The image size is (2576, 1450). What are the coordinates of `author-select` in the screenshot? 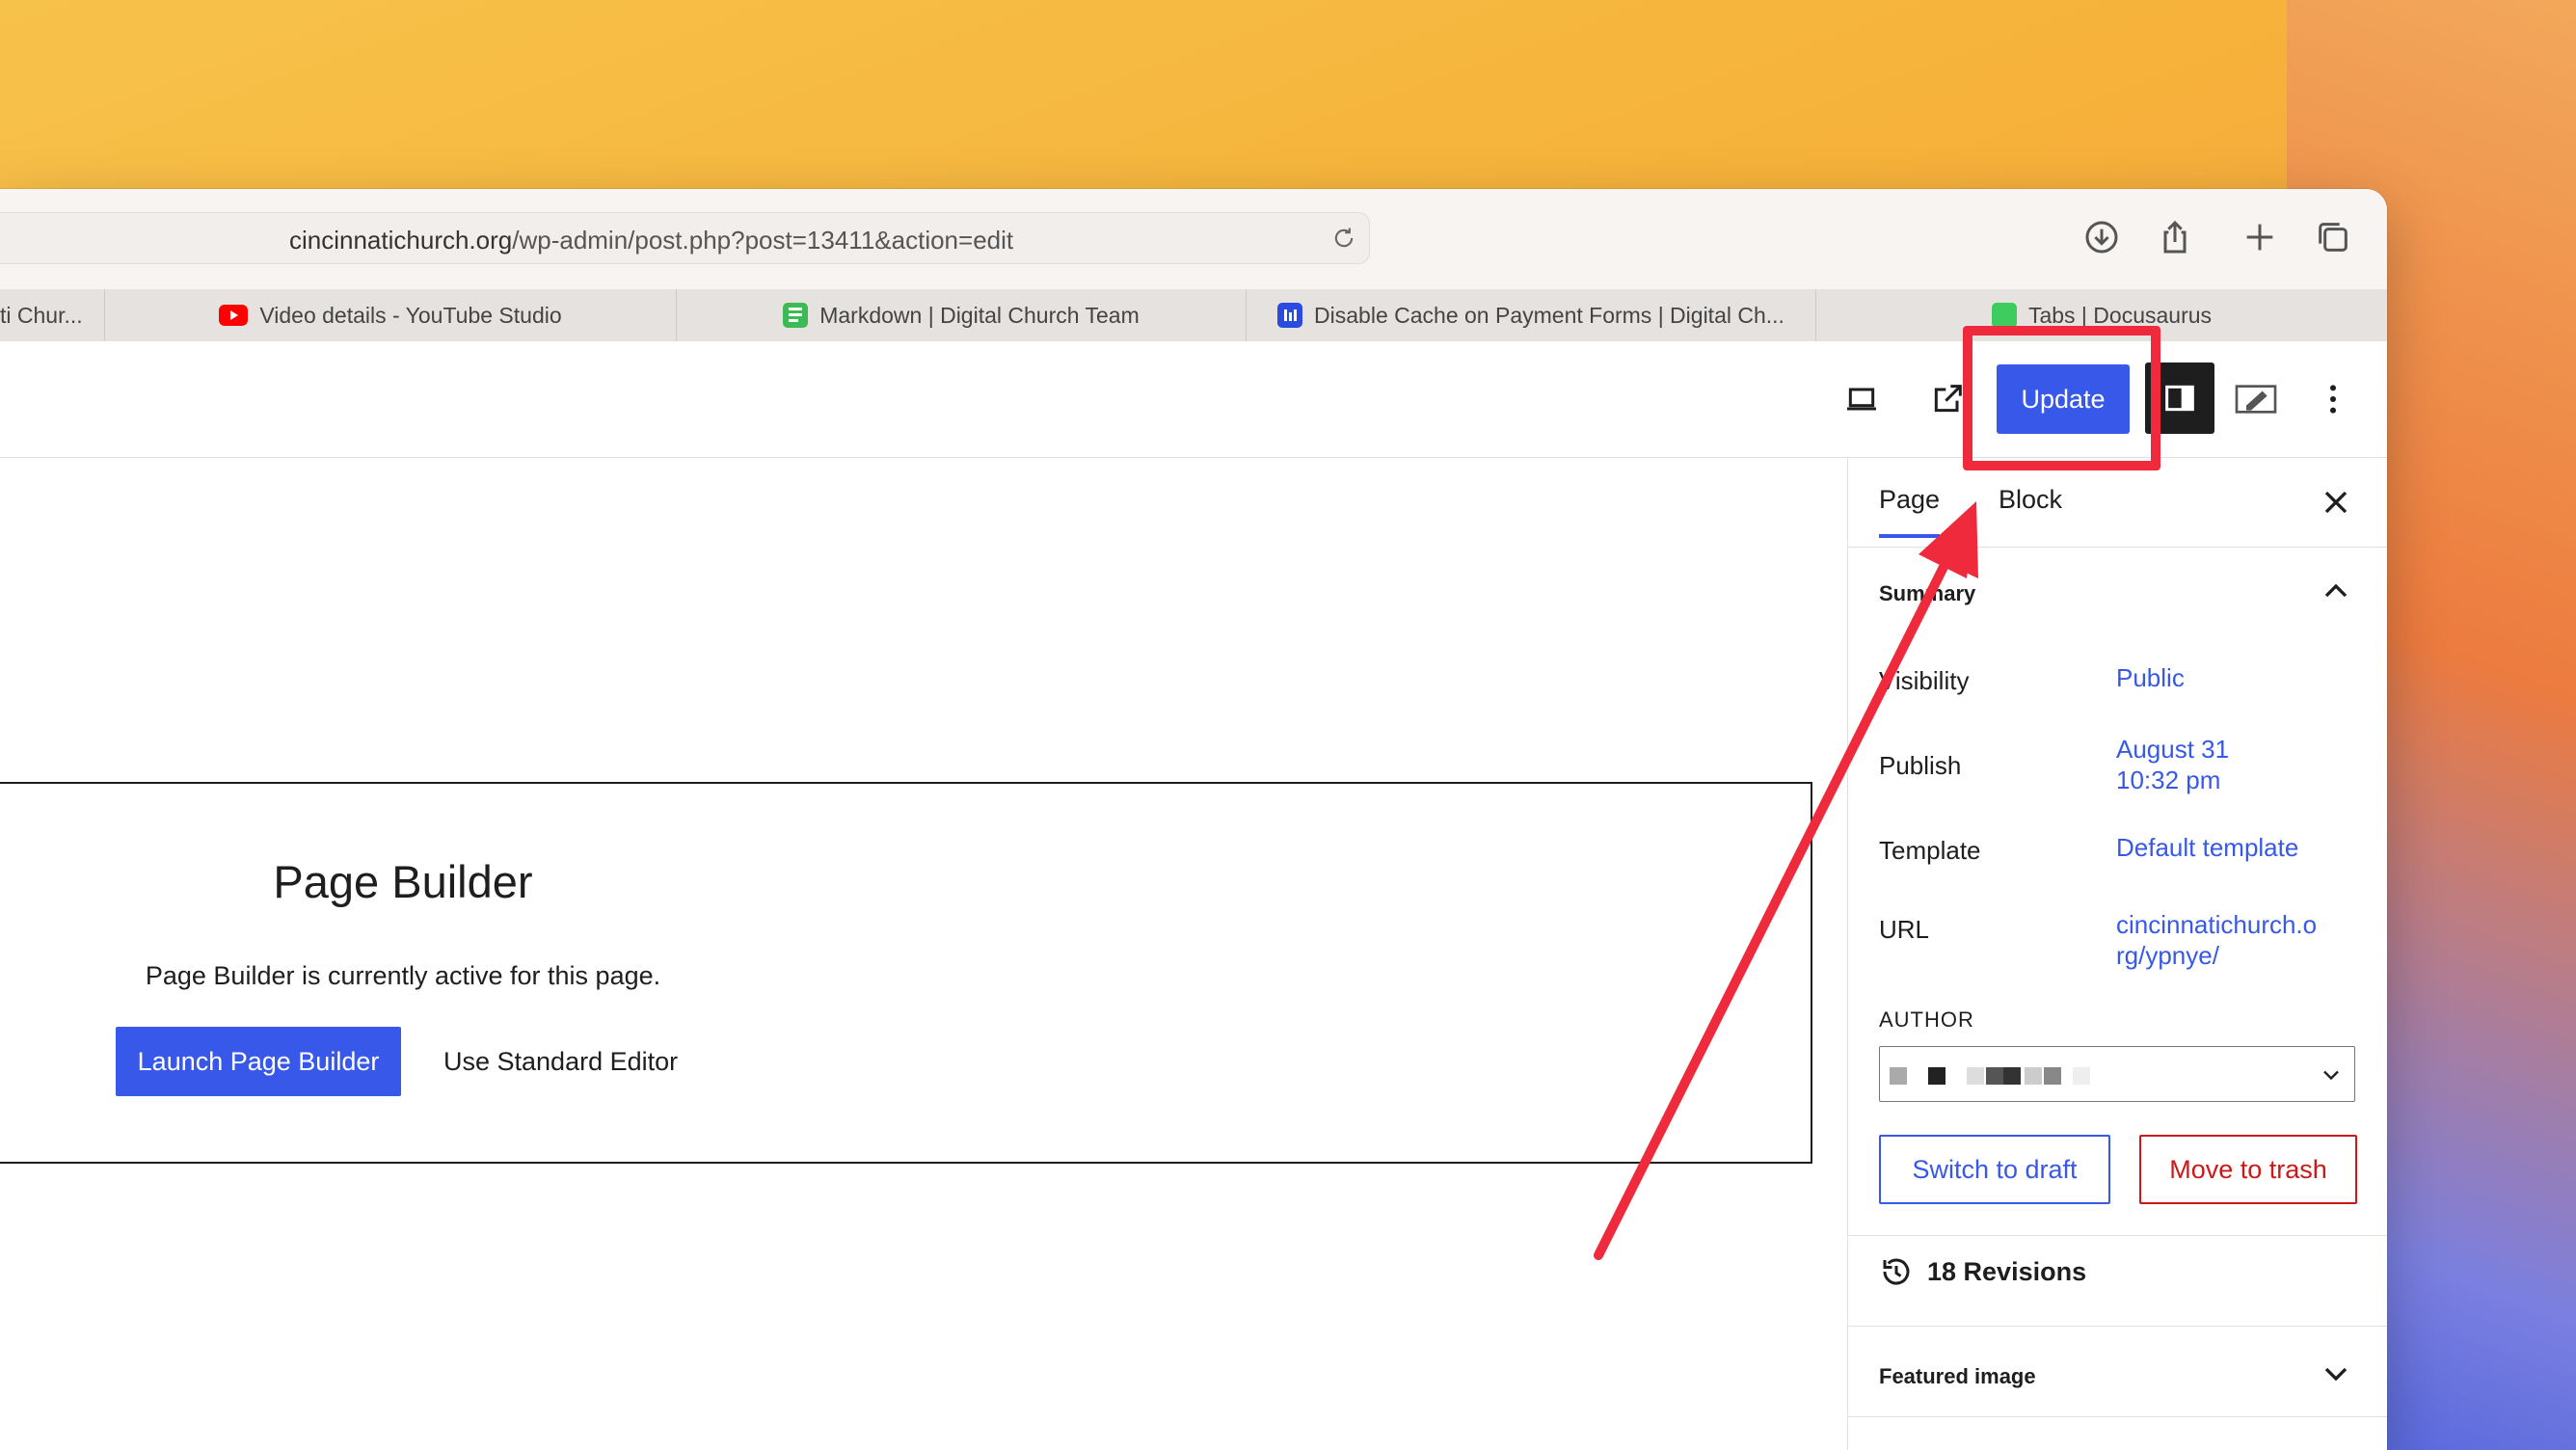 It's located at (2117, 1074).